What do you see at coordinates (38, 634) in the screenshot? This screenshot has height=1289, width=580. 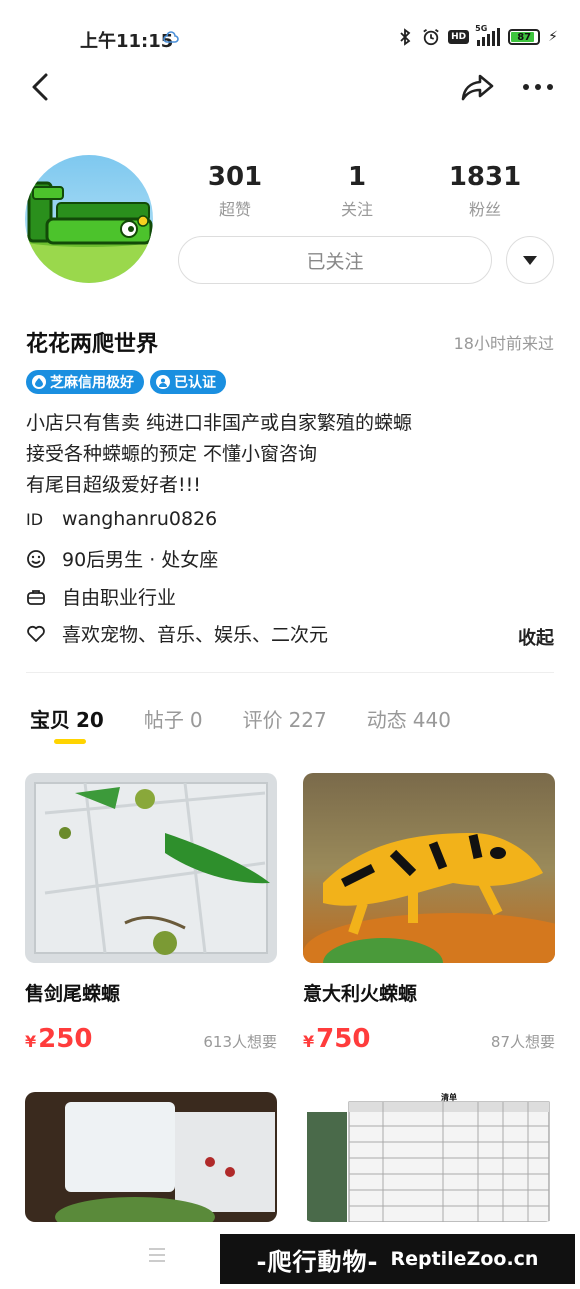 I see `heart-icon` at bounding box center [38, 634].